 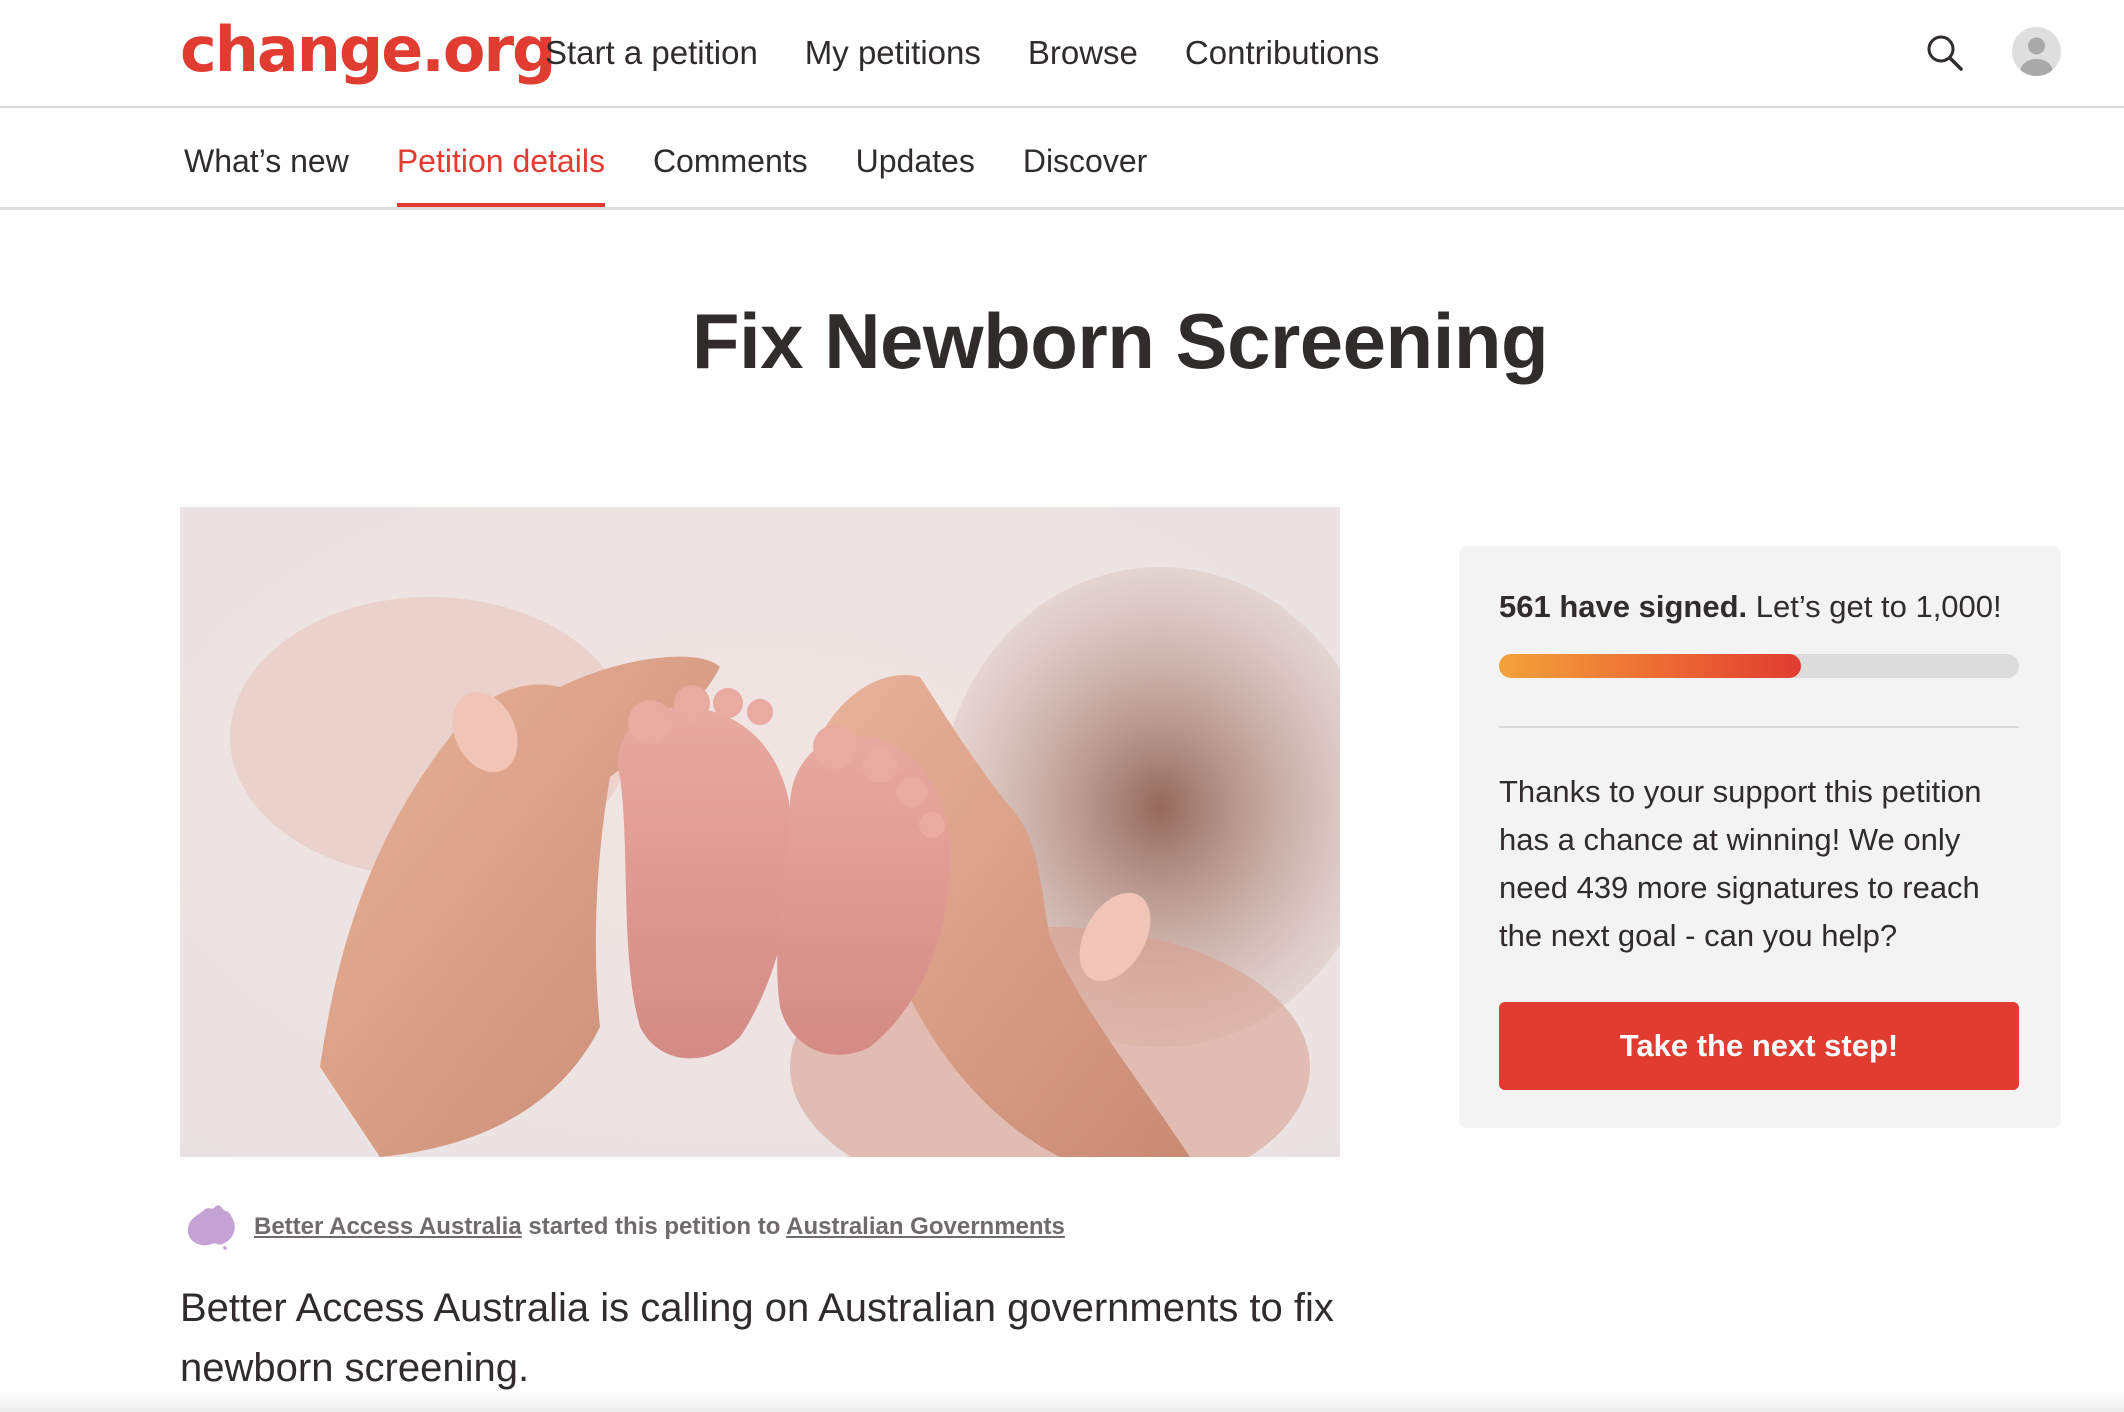 I want to click on tab-whats-new: What’s new, so click(x=266, y=172).